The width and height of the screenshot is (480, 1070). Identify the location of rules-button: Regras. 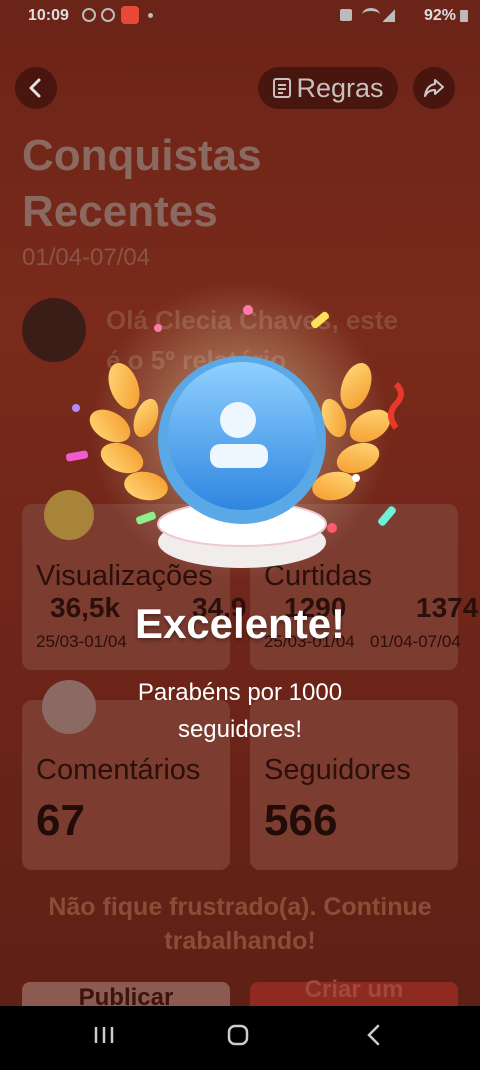
(328, 88).